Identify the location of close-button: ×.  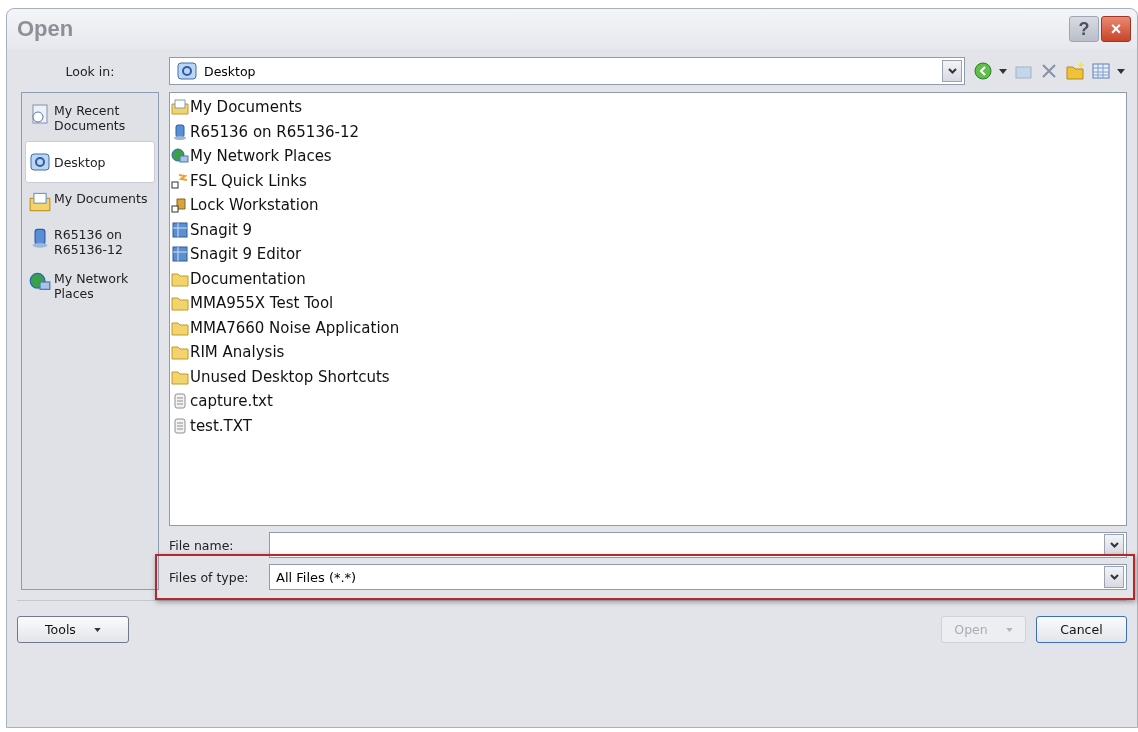
(1116, 29).